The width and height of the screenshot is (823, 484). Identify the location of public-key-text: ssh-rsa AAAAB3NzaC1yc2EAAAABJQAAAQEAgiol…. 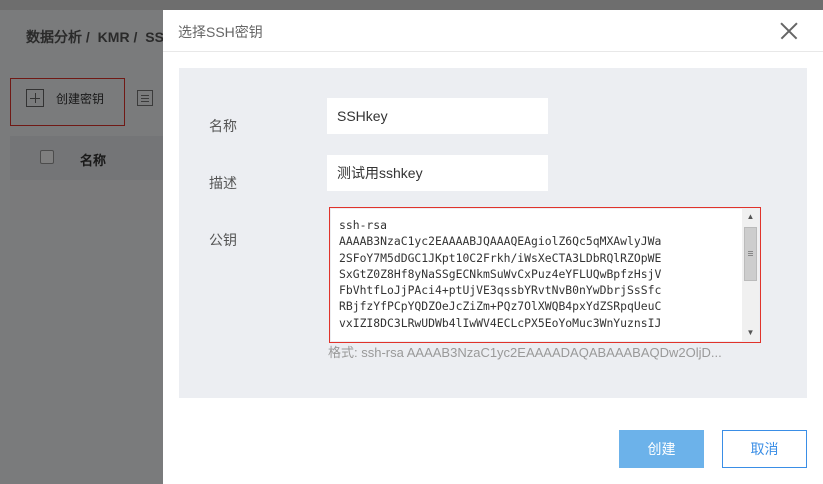
(500, 274).